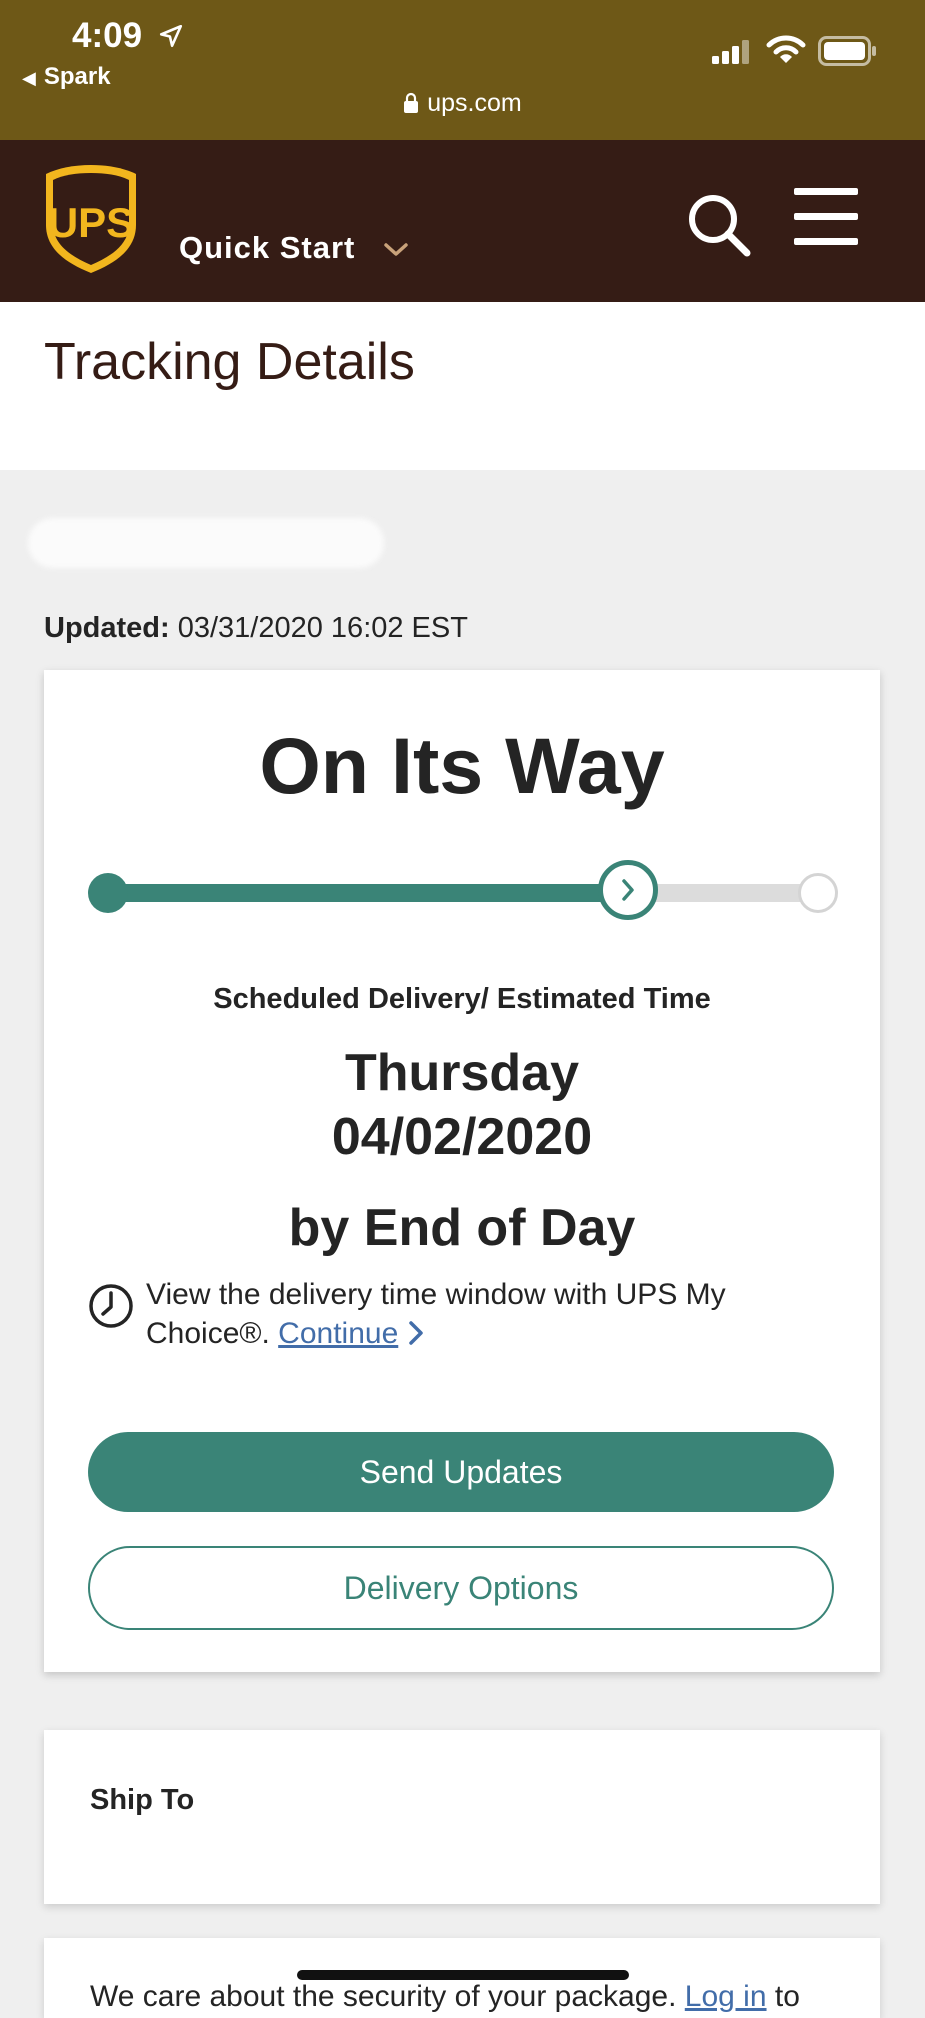 This screenshot has width=925, height=2018. What do you see at coordinates (462, 1073) in the screenshot?
I see `delivery-day: Thursday` at bounding box center [462, 1073].